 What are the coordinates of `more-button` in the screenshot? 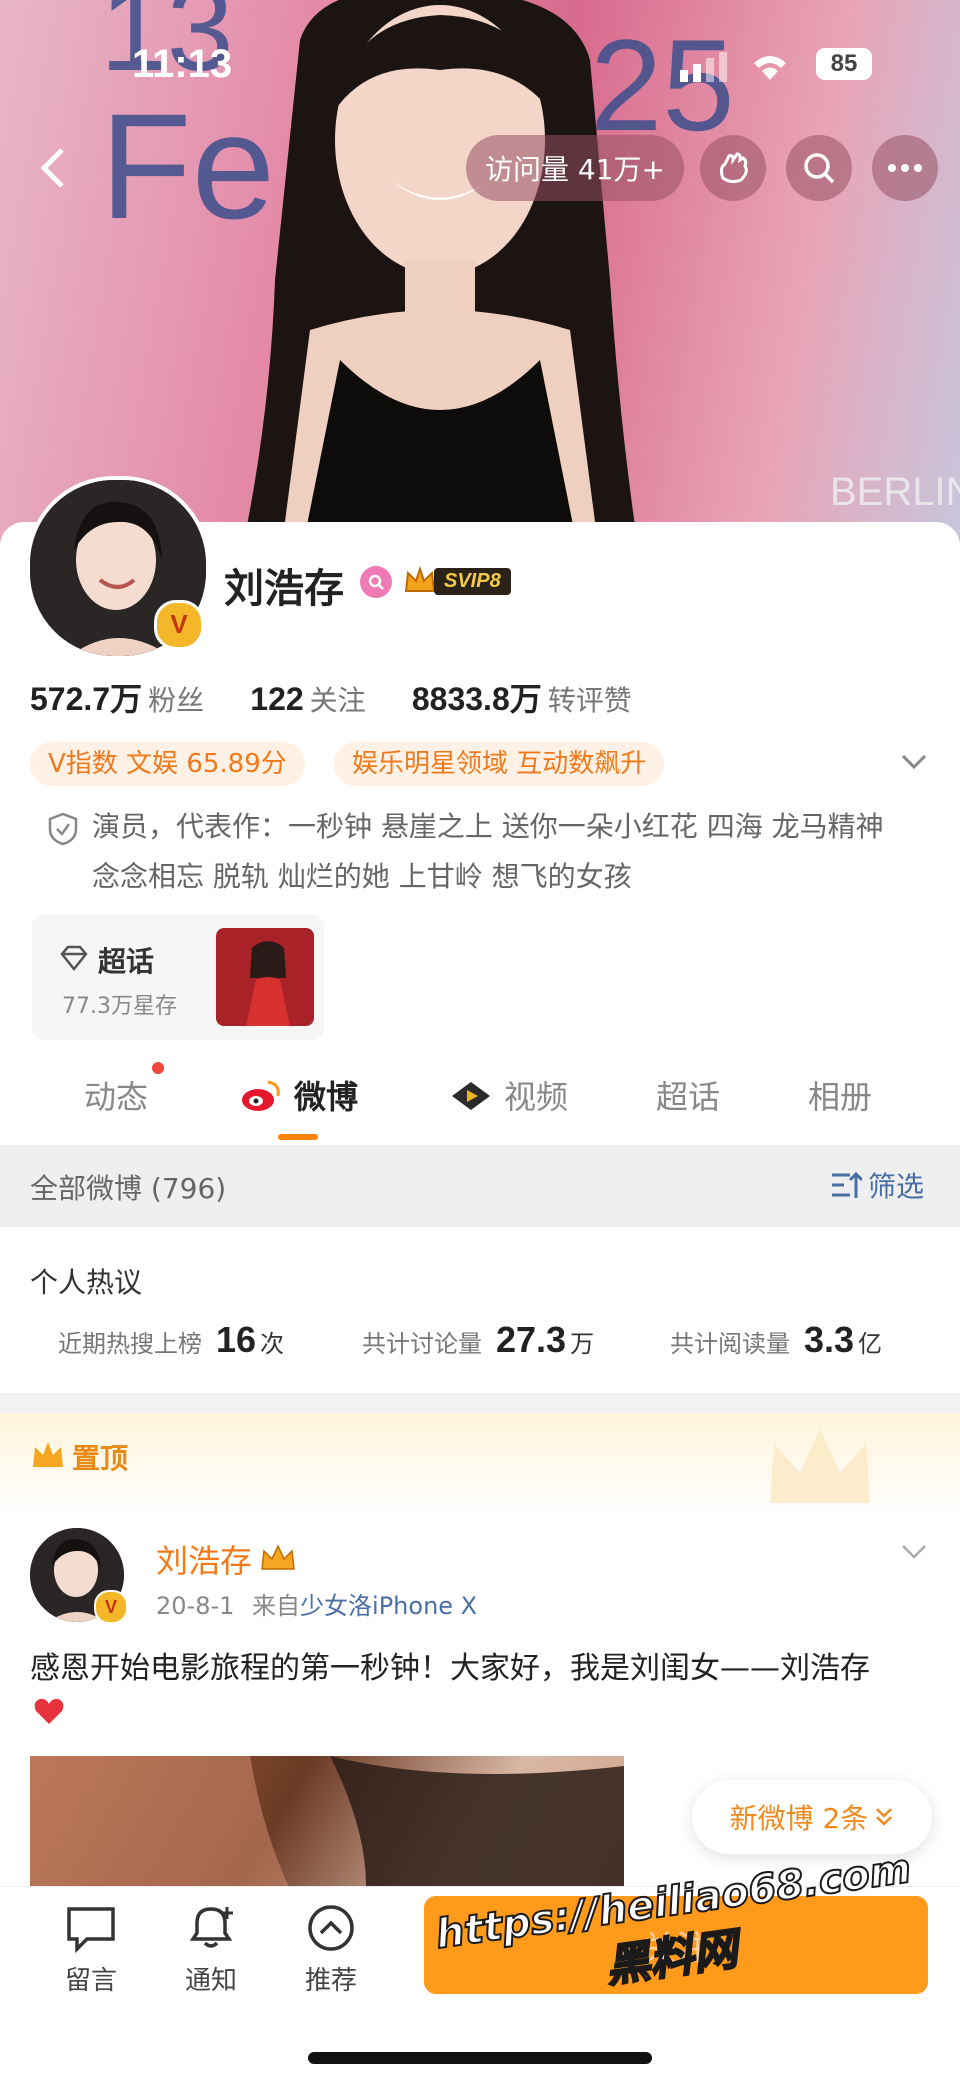 It's located at (905, 168).